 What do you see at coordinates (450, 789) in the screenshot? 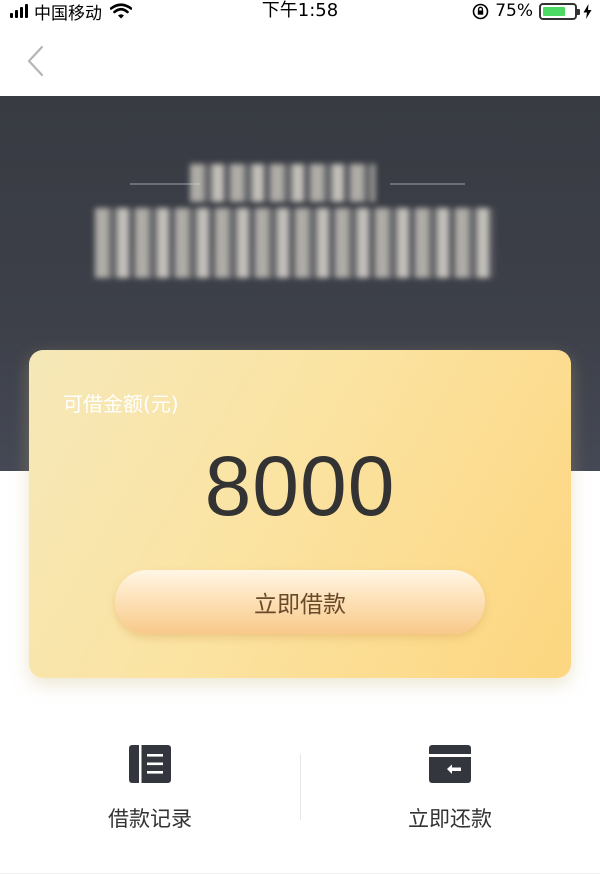
I see `repay-now-action: 立即还款` at bounding box center [450, 789].